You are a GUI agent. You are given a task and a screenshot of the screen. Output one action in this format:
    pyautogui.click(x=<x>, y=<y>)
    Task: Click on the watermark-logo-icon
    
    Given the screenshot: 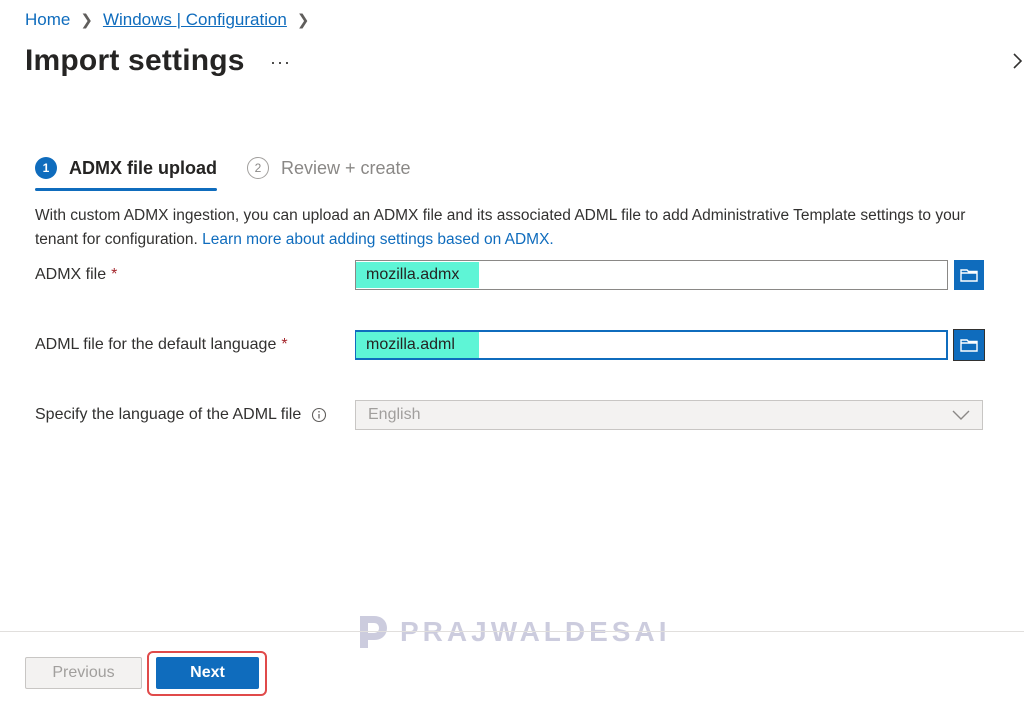 What is the action you would take?
    pyautogui.click(x=373, y=632)
    